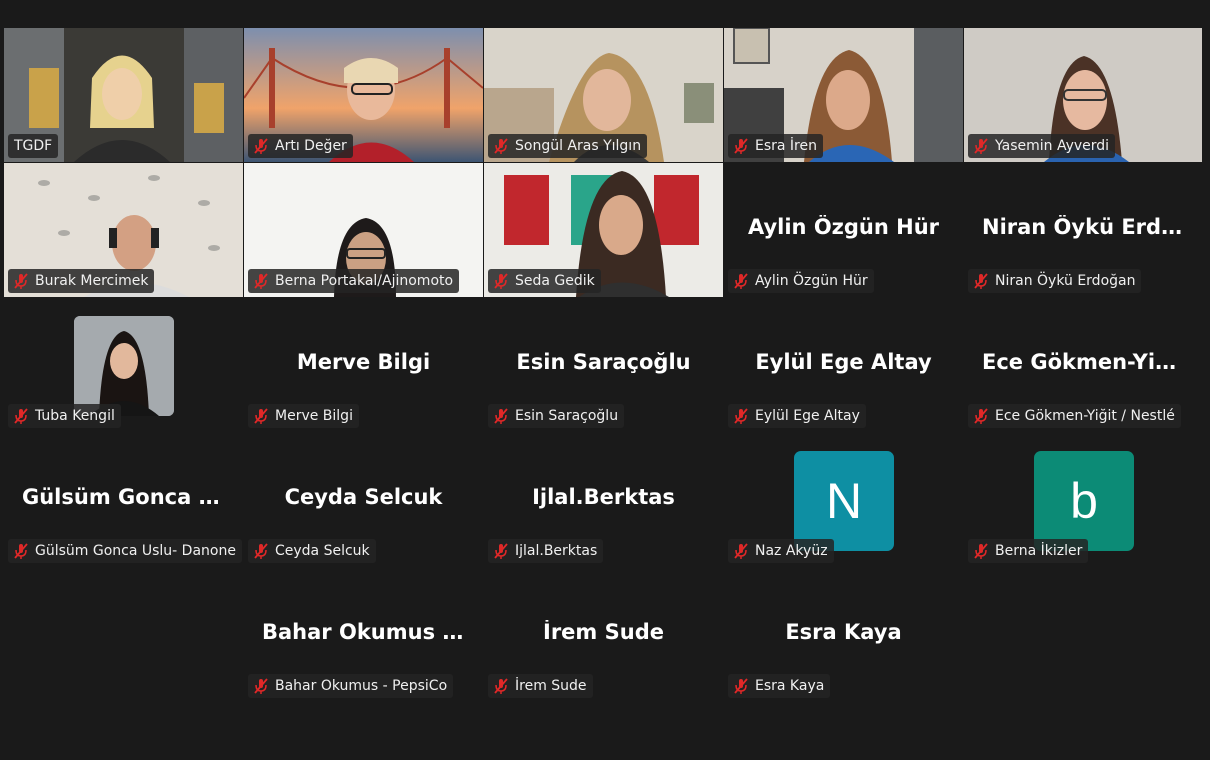  I want to click on participant-tile: Songül Aras Yılgın, so click(603, 95).